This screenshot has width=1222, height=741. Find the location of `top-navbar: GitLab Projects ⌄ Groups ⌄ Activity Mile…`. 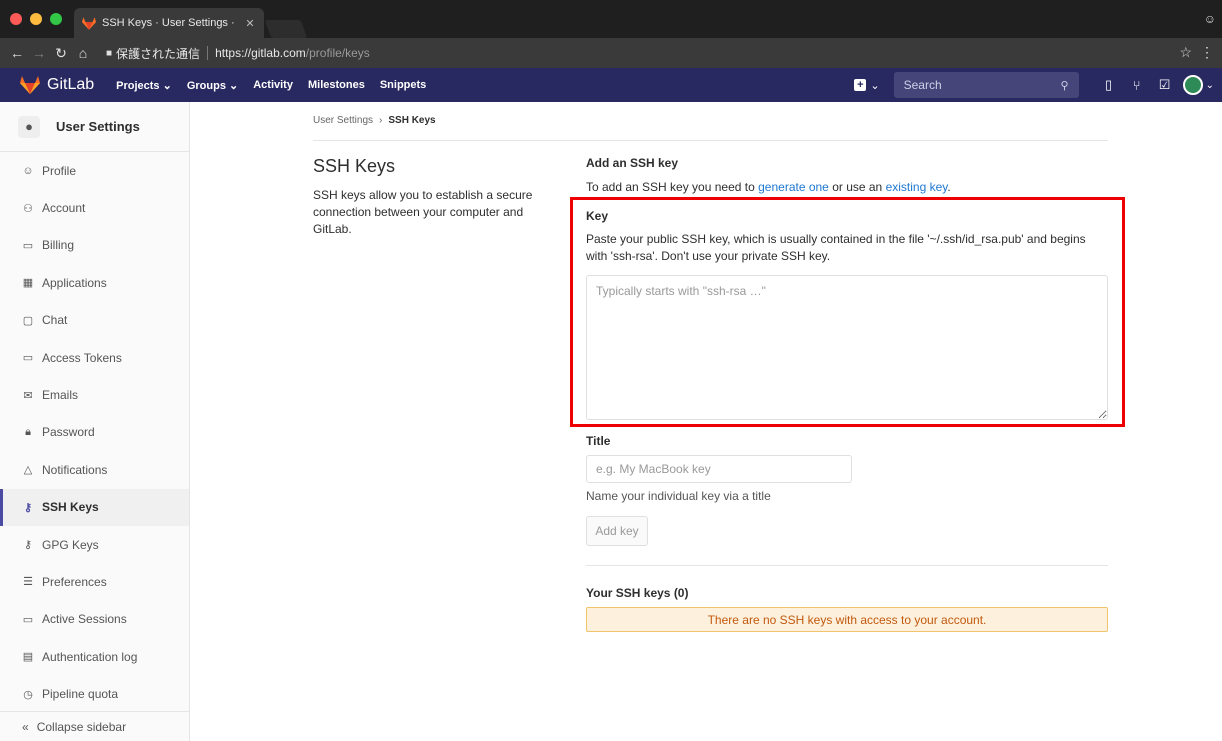

top-navbar: GitLab Projects ⌄ Groups ⌄ Activity Mile… is located at coordinates (611, 85).